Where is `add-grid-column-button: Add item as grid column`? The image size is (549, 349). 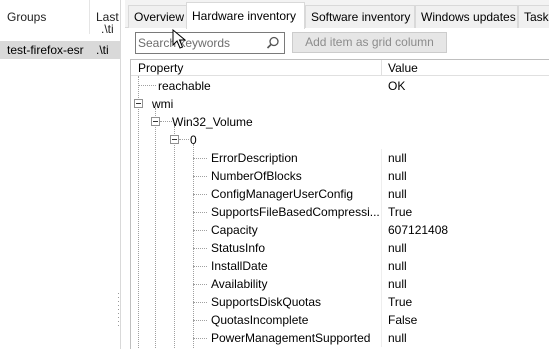 add-grid-column-button: Add item as grid column is located at coordinates (369, 42).